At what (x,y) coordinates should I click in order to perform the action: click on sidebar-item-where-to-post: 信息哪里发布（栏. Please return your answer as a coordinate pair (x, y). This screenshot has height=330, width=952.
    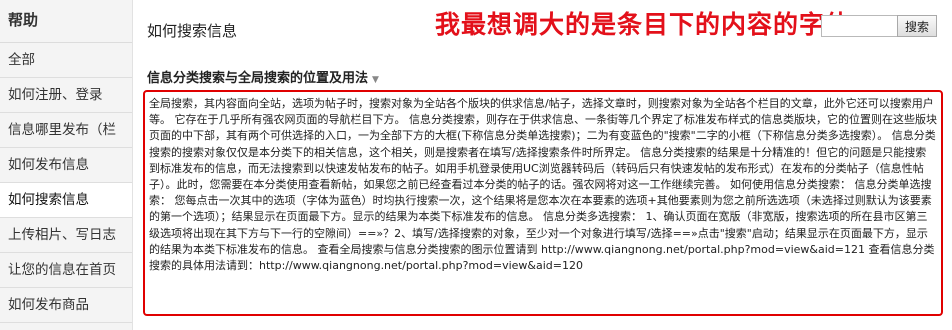
    Looking at the image, I should click on (66, 130).